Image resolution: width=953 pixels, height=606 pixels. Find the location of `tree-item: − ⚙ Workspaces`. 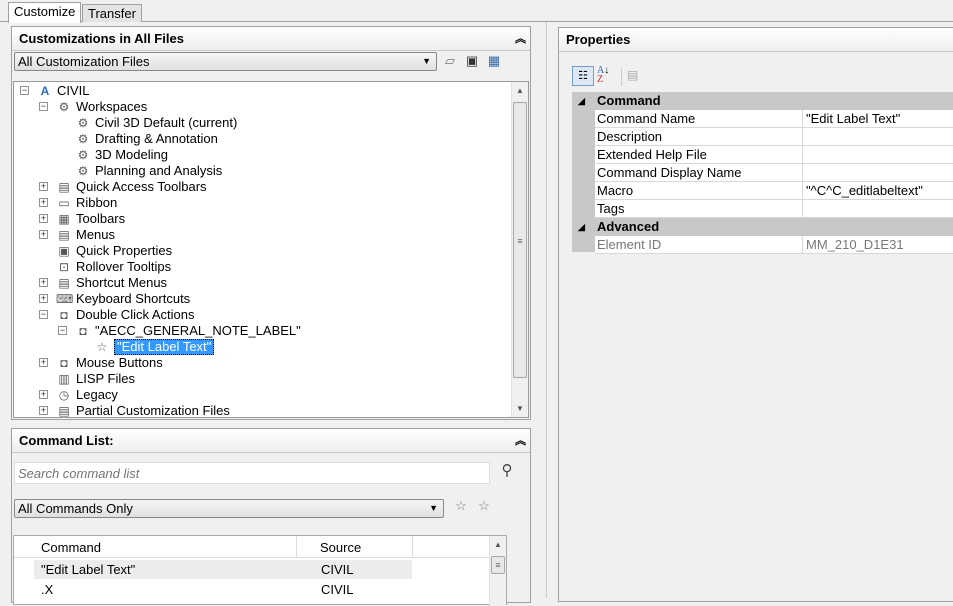

tree-item: − ⚙ Workspaces is located at coordinates (261, 107).